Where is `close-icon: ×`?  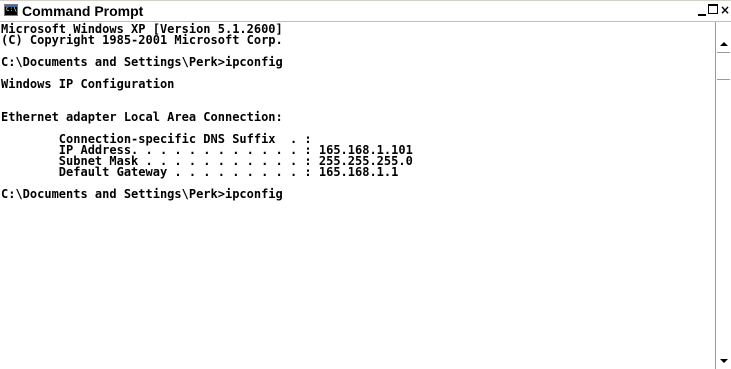
close-icon: × is located at coordinates (725, 10).